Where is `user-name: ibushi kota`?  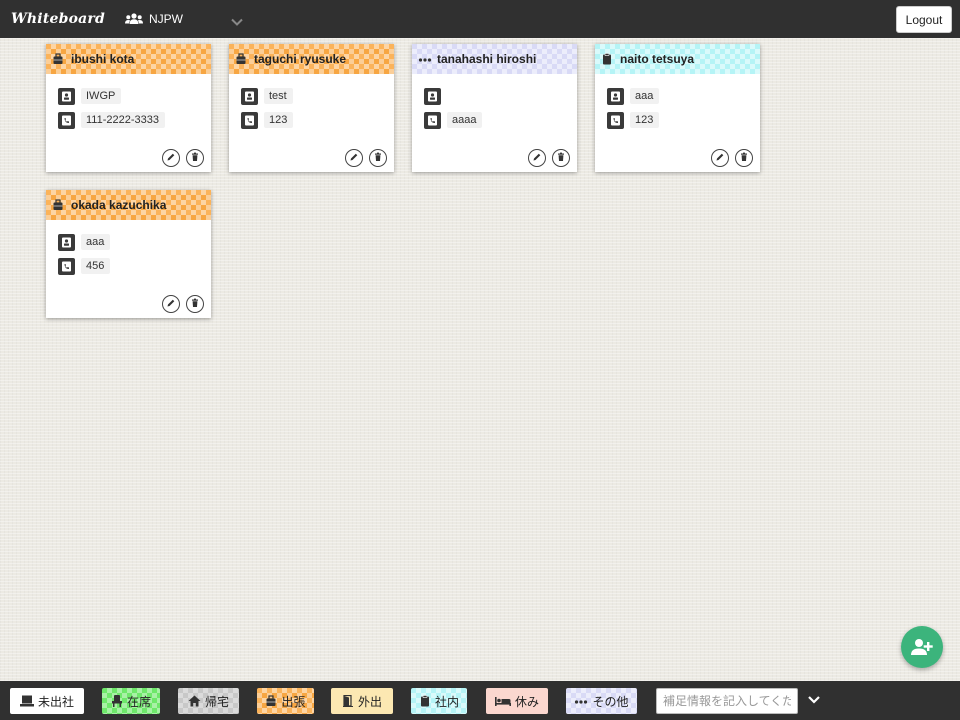
user-name: ibushi kota is located at coordinates (103, 59).